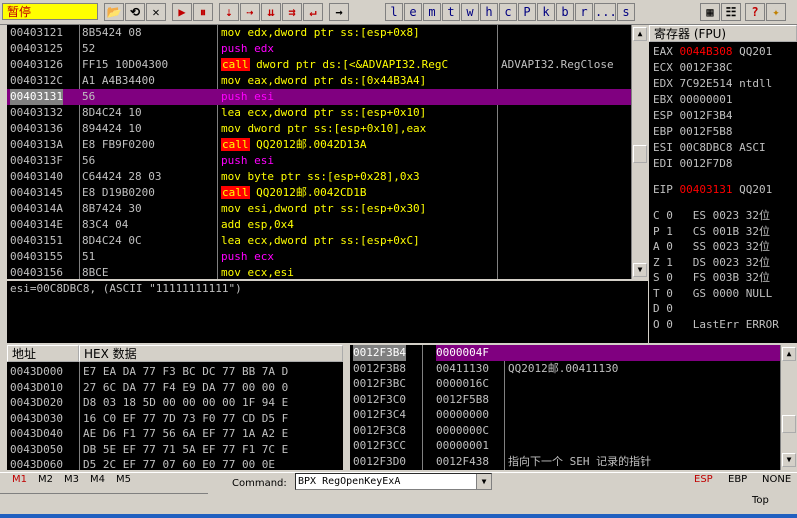 The image size is (797, 518). Describe the element at coordinates (250, 12) in the screenshot. I see `step-over-icon: ⇢` at that location.